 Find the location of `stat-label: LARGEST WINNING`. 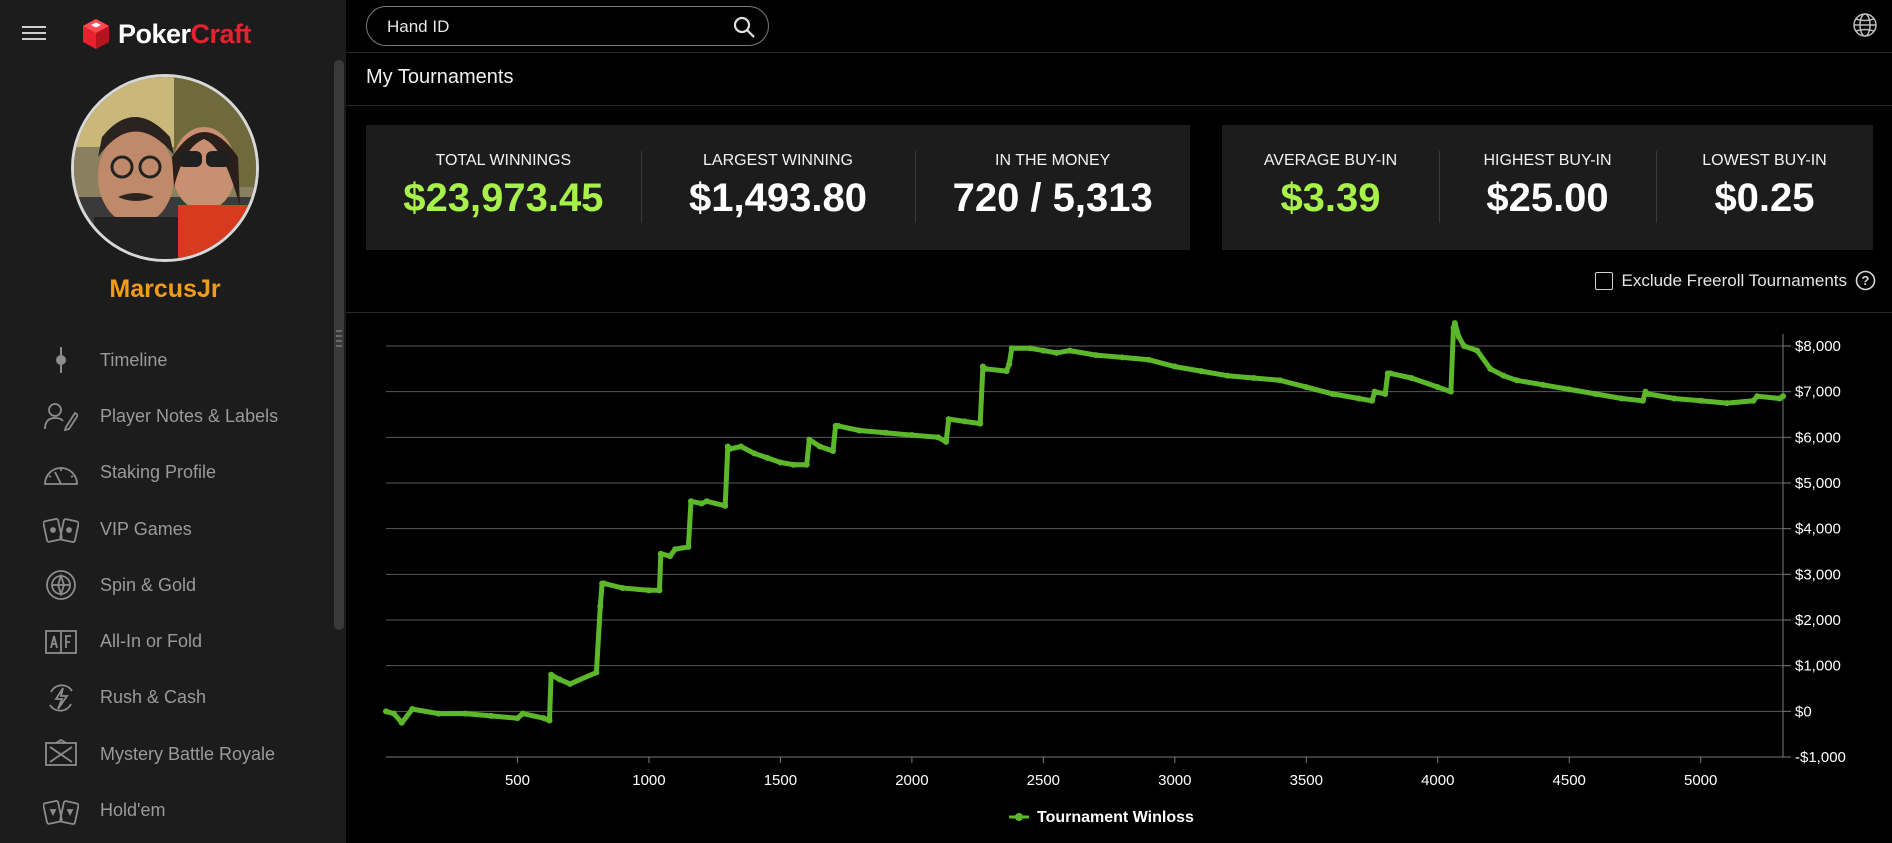

stat-label: LARGEST WINNING is located at coordinates (778, 160).